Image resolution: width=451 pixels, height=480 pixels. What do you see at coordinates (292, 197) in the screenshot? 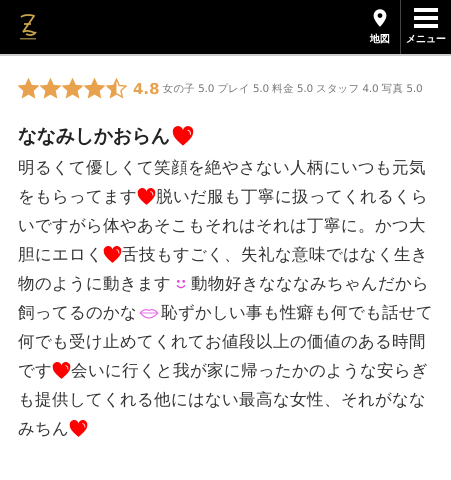
I see `review-text: 脱いだ服も丁寧に扱ってくれるくら` at bounding box center [292, 197].